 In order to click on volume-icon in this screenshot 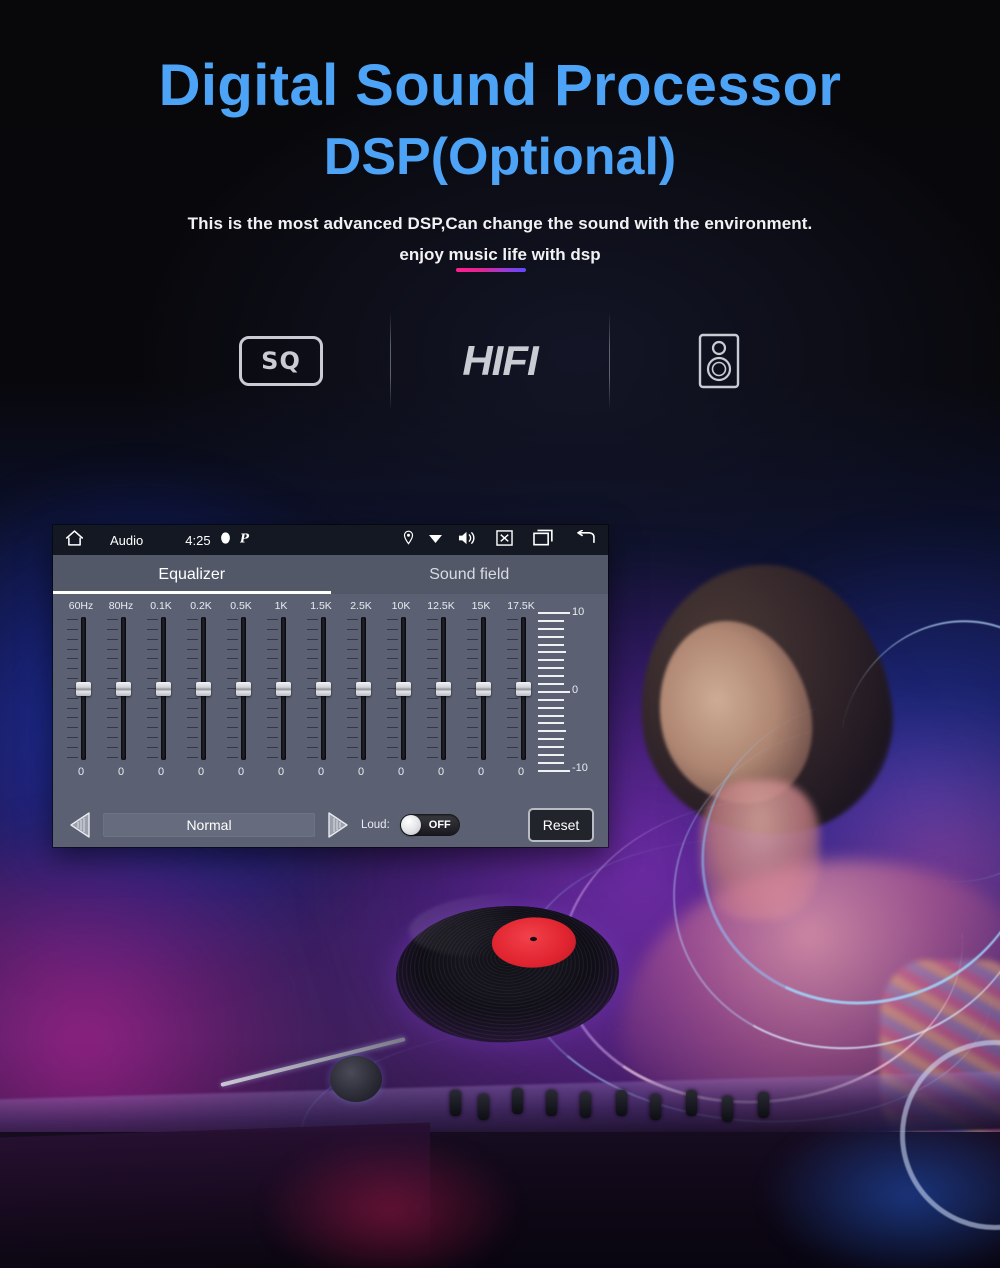, I will do `click(466, 540)`.